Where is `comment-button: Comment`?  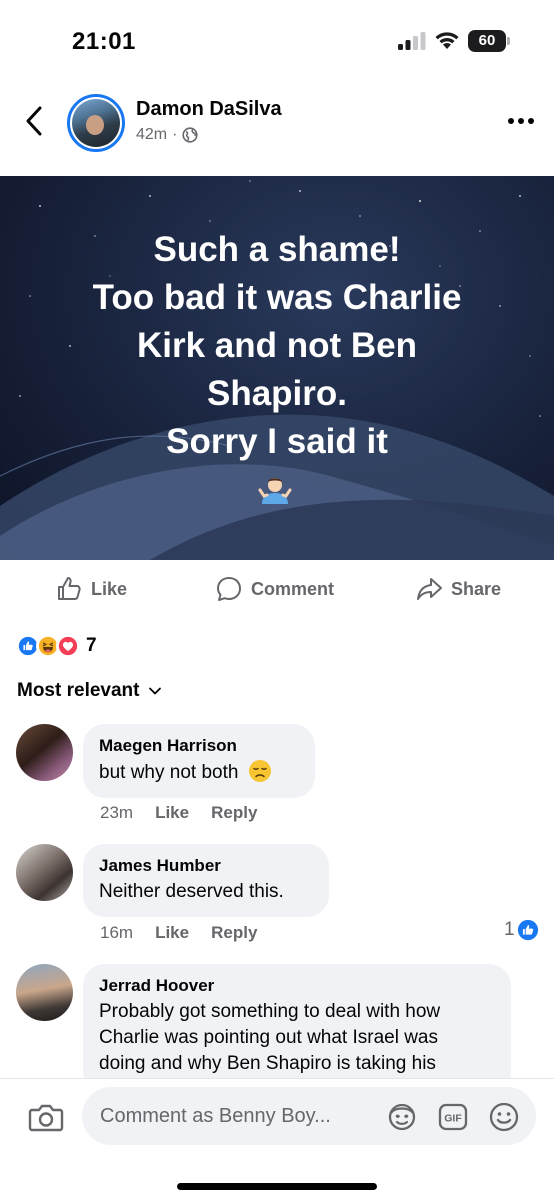
comment-button: Comment is located at coordinates (274, 589).